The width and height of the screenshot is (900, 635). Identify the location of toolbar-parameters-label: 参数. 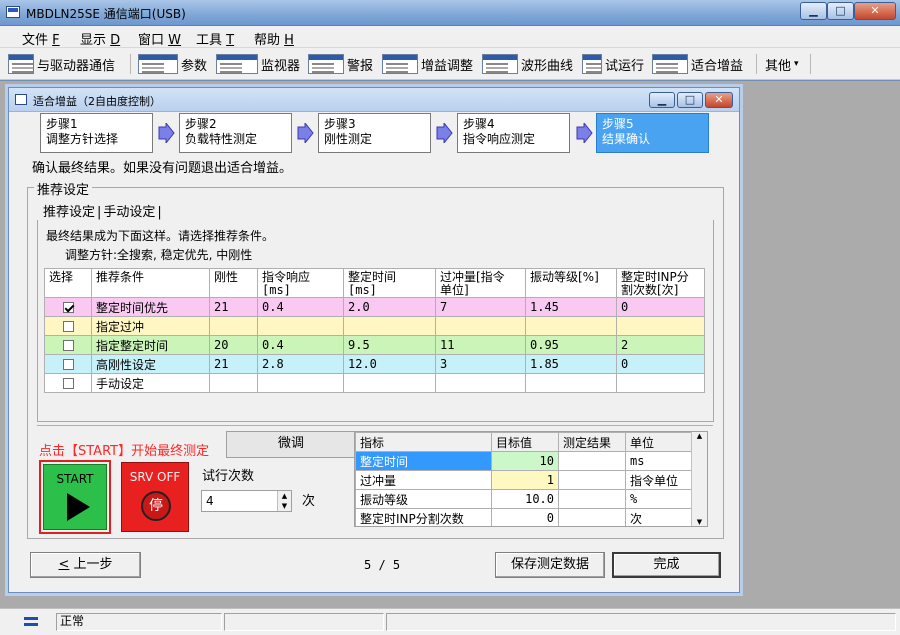
(194, 66).